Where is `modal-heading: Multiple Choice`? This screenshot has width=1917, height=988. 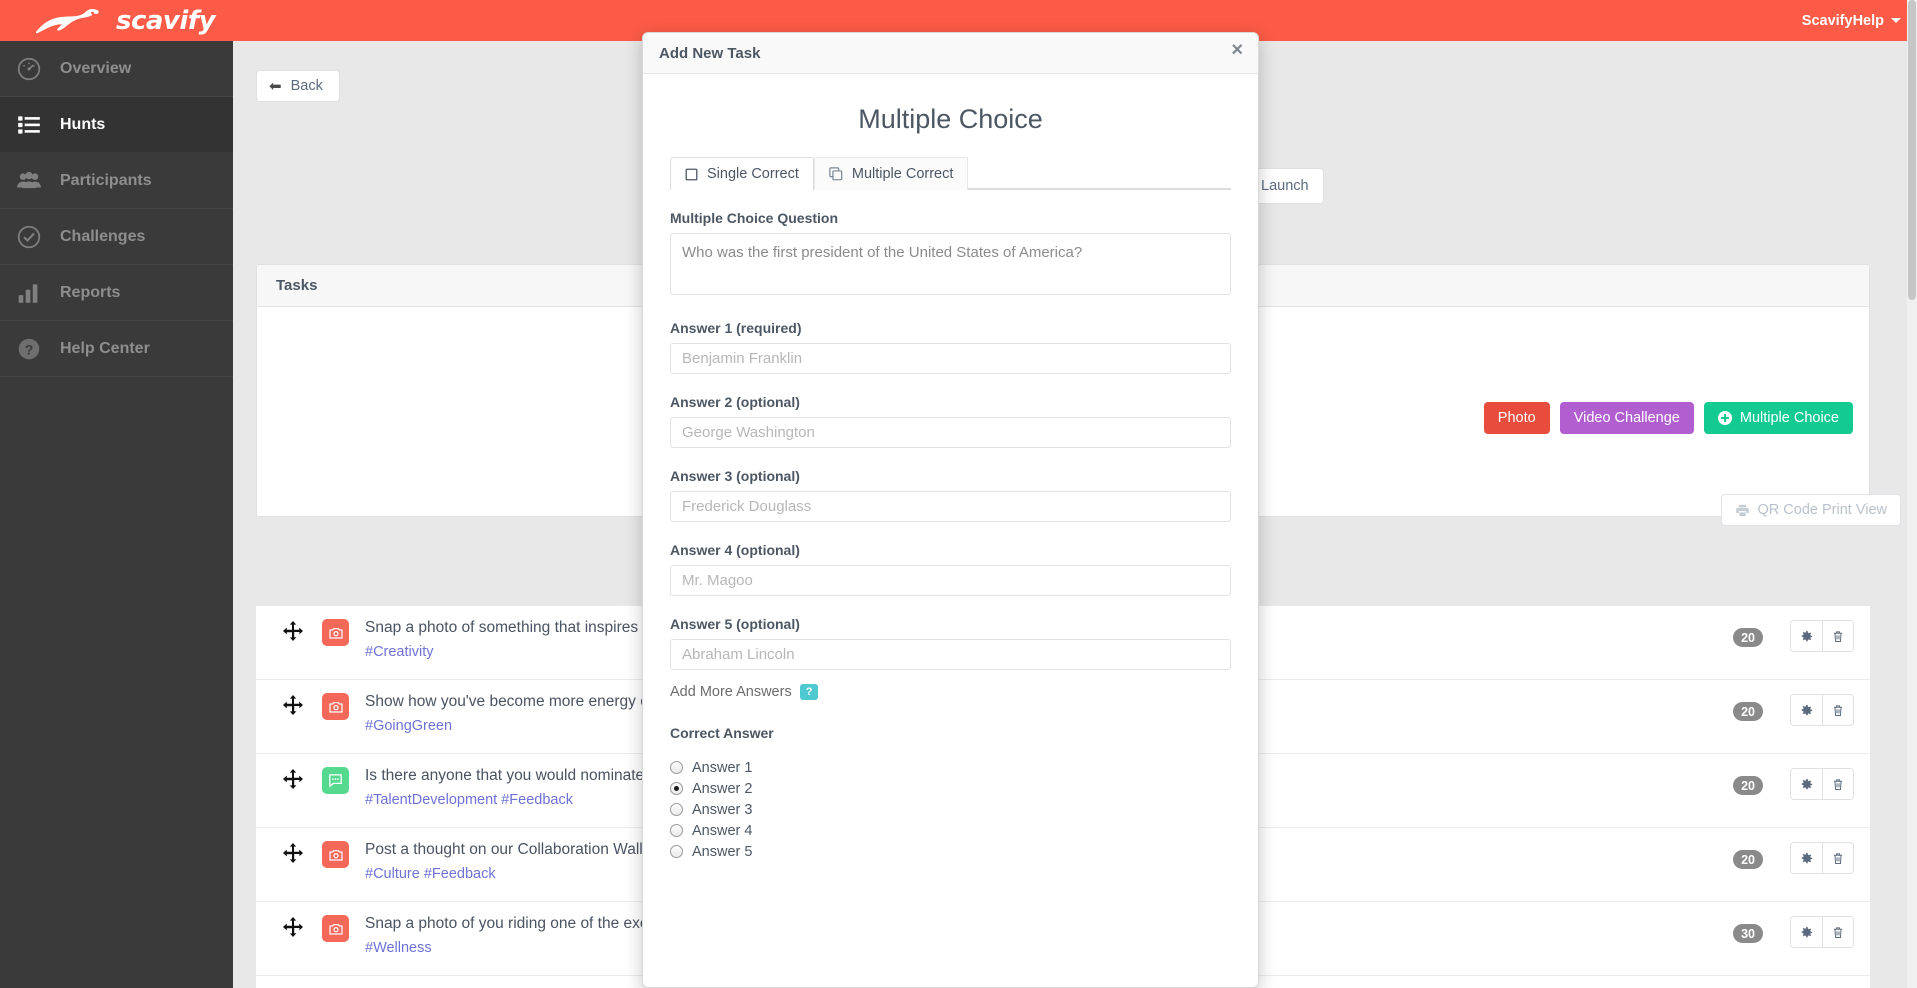 modal-heading: Multiple Choice is located at coordinates (950, 119).